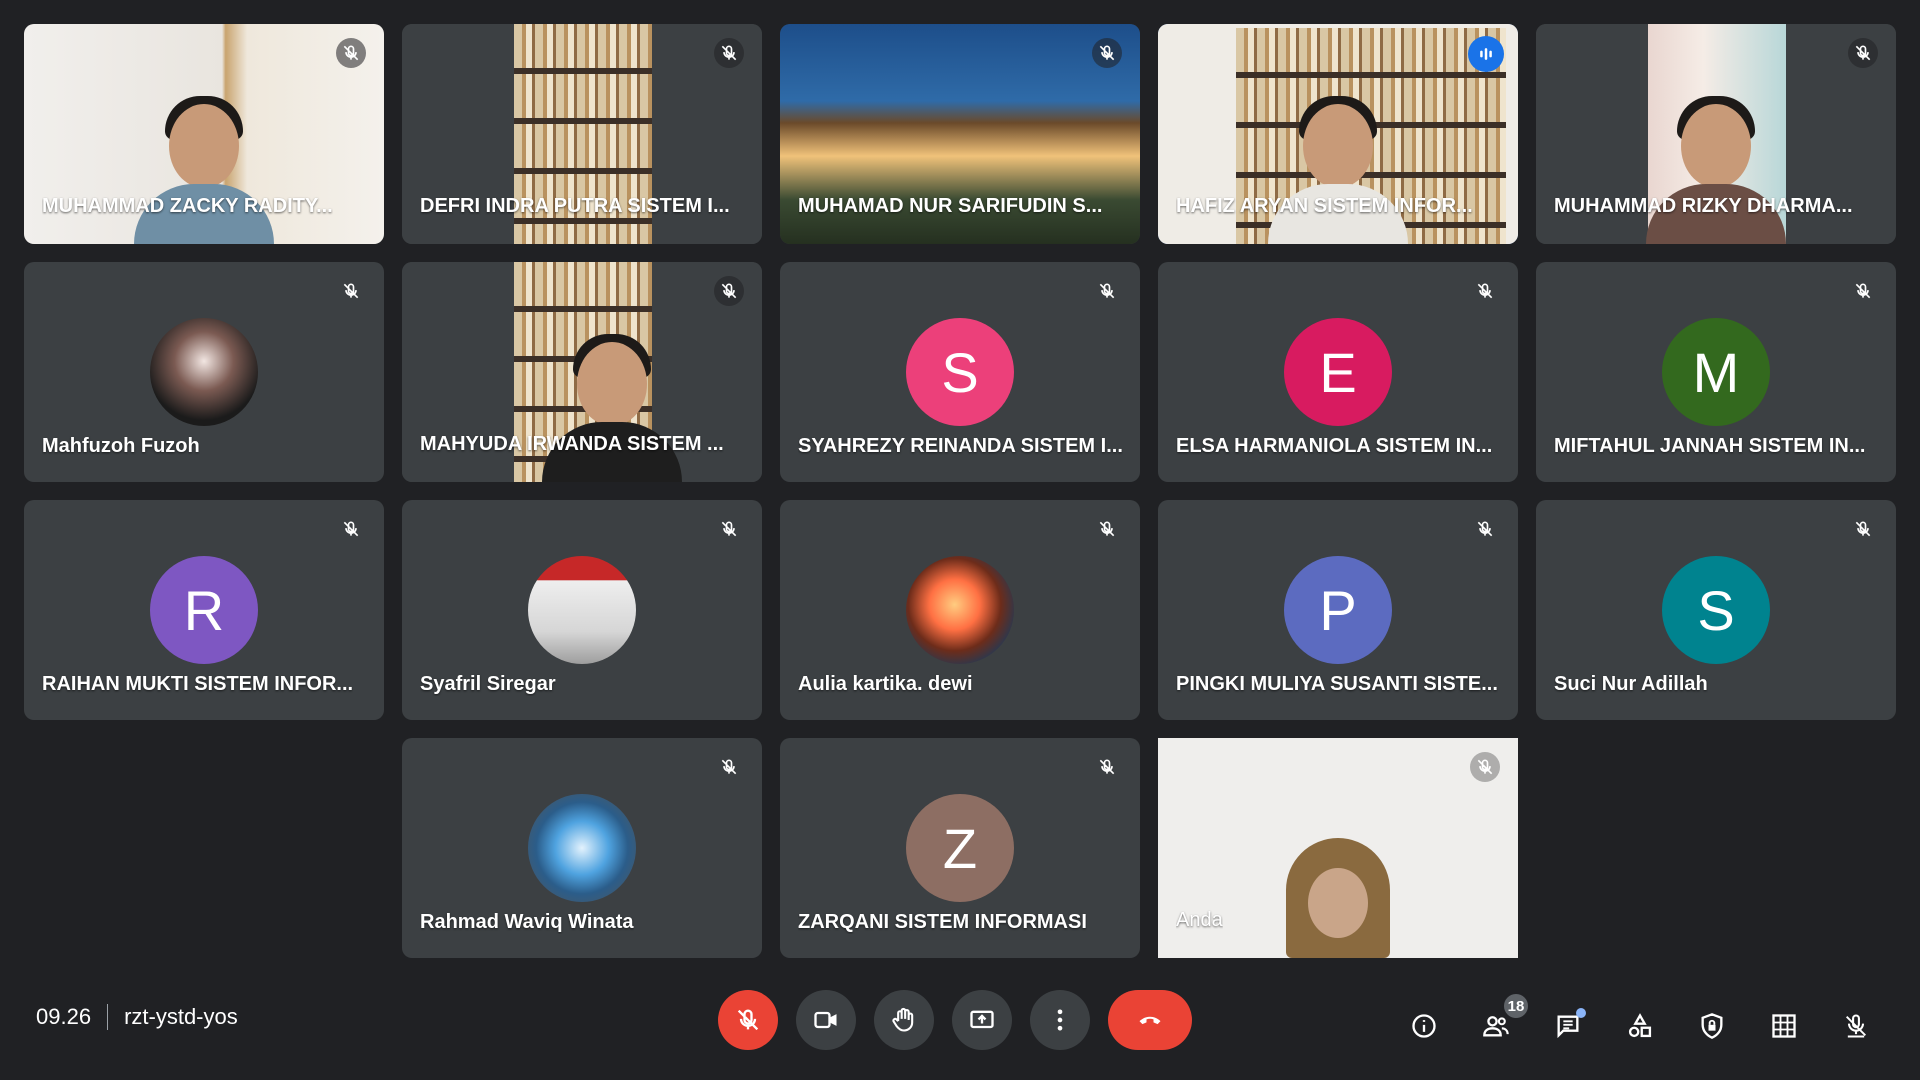 The width and height of the screenshot is (1920, 1080). Describe the element at coordinates (1501, 1021) in the screenshot. I see `people-button: 18` at that location.